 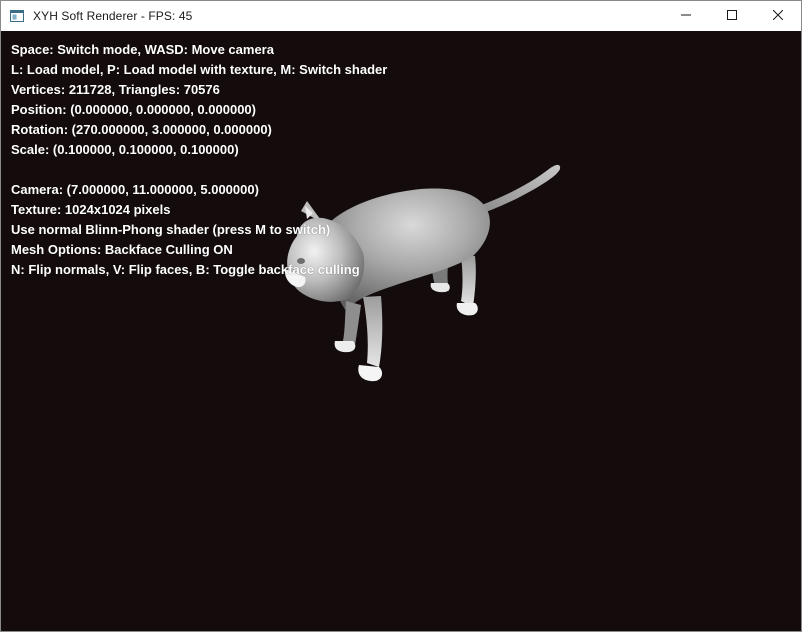 I want to click on minimize-button, so click(x=686, y=16).